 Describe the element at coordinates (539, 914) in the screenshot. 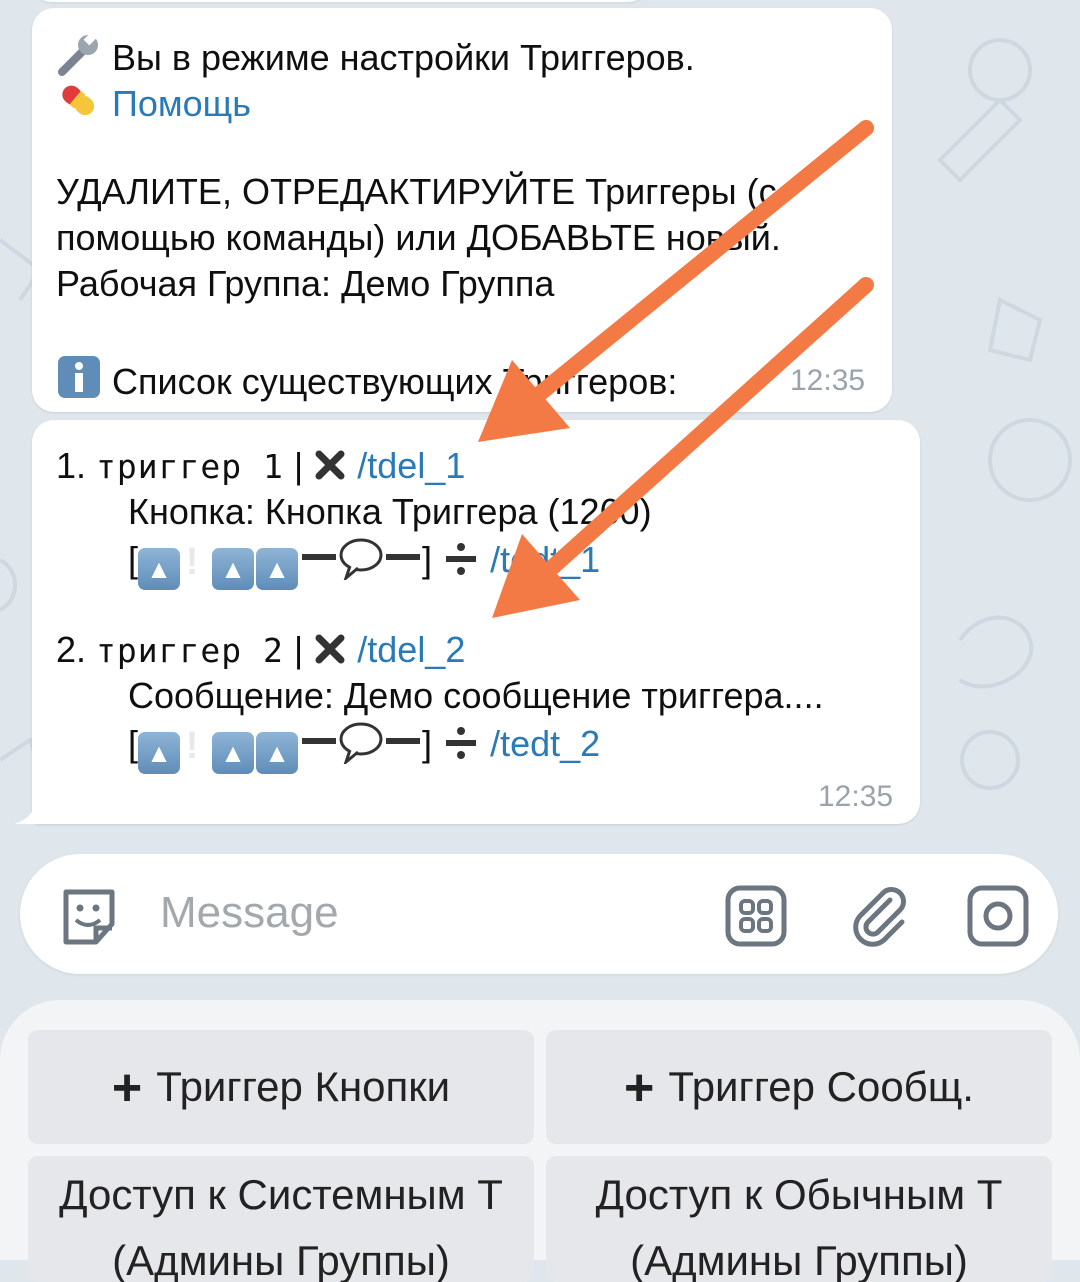

I see `message-composer: Message` at that location.